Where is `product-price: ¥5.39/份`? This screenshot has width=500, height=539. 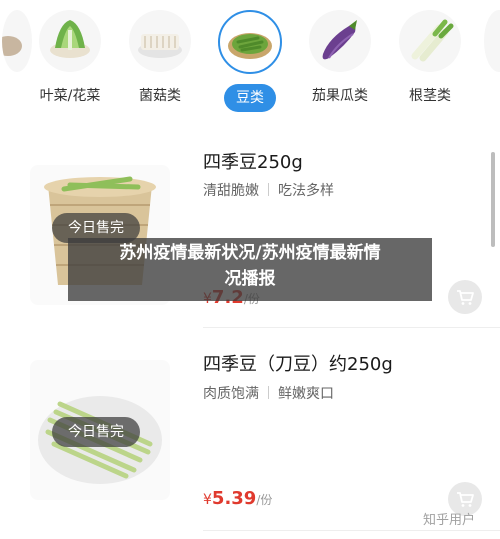 product-price: ¥5.39/份 is located at coordinates (237, 498).